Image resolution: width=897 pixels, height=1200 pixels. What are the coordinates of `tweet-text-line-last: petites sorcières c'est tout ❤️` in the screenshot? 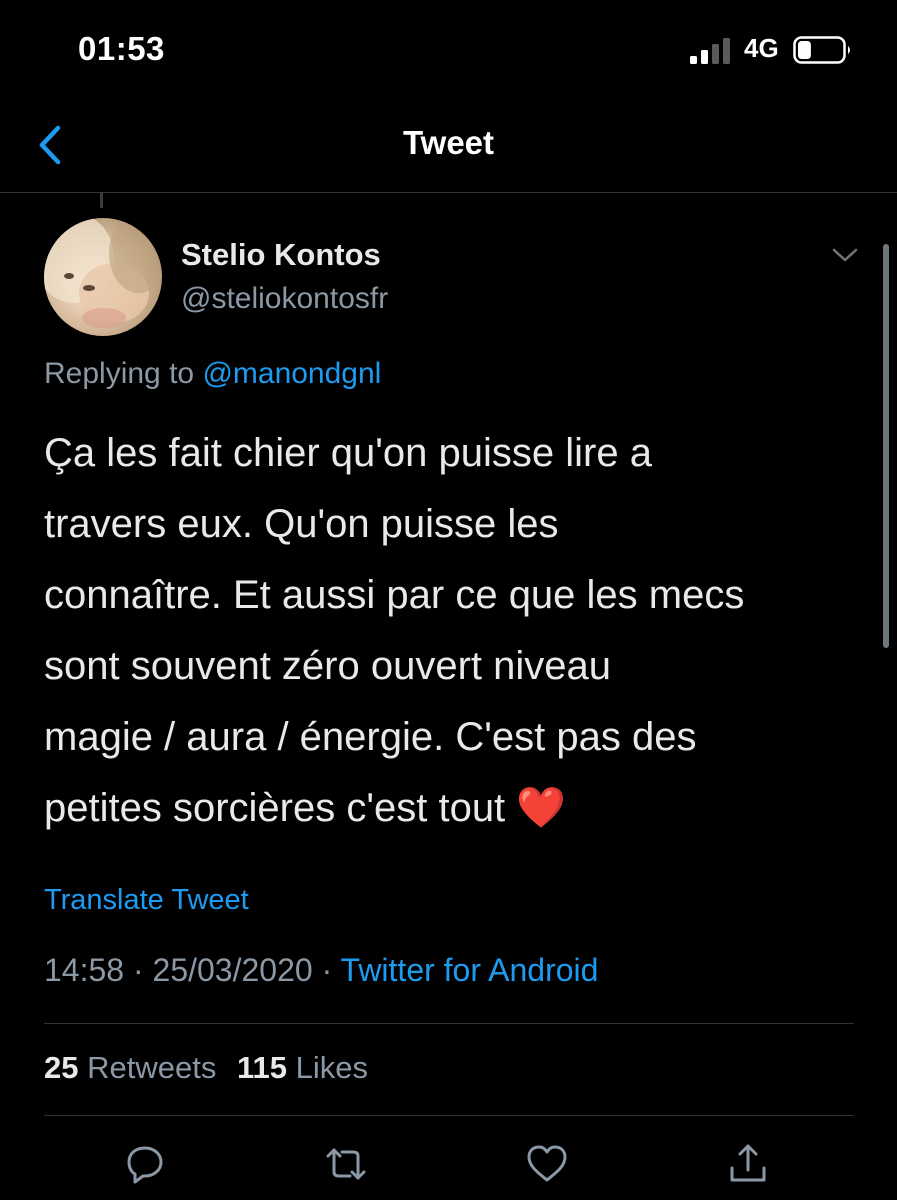 It's located at (459, 808).